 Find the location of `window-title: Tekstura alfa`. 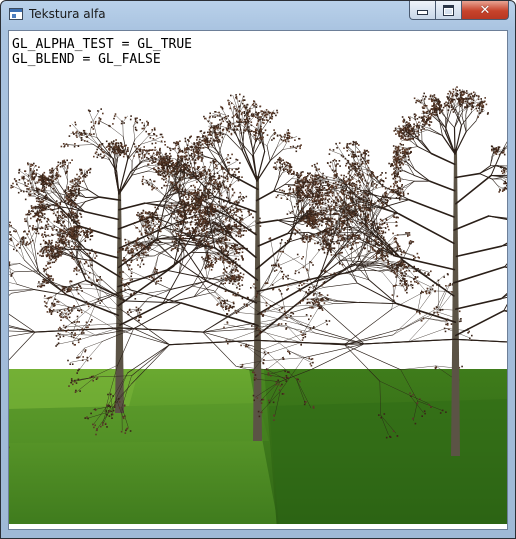

window-title: Tekstura alfa is located at coordinates (67, 14).